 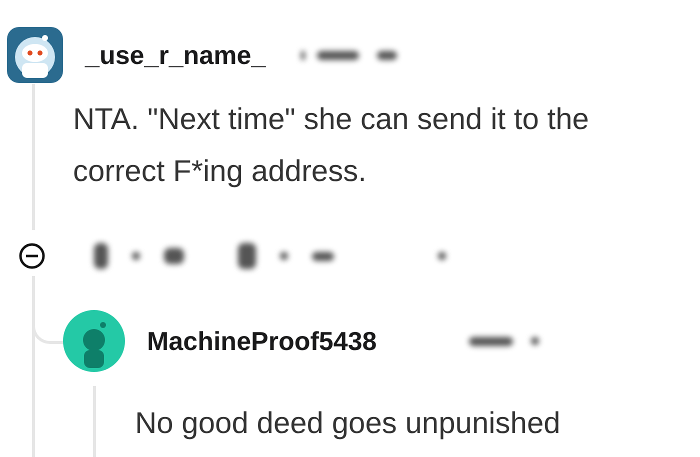 I want to click on username: _use_r_name_, so click(x=175, y=55).